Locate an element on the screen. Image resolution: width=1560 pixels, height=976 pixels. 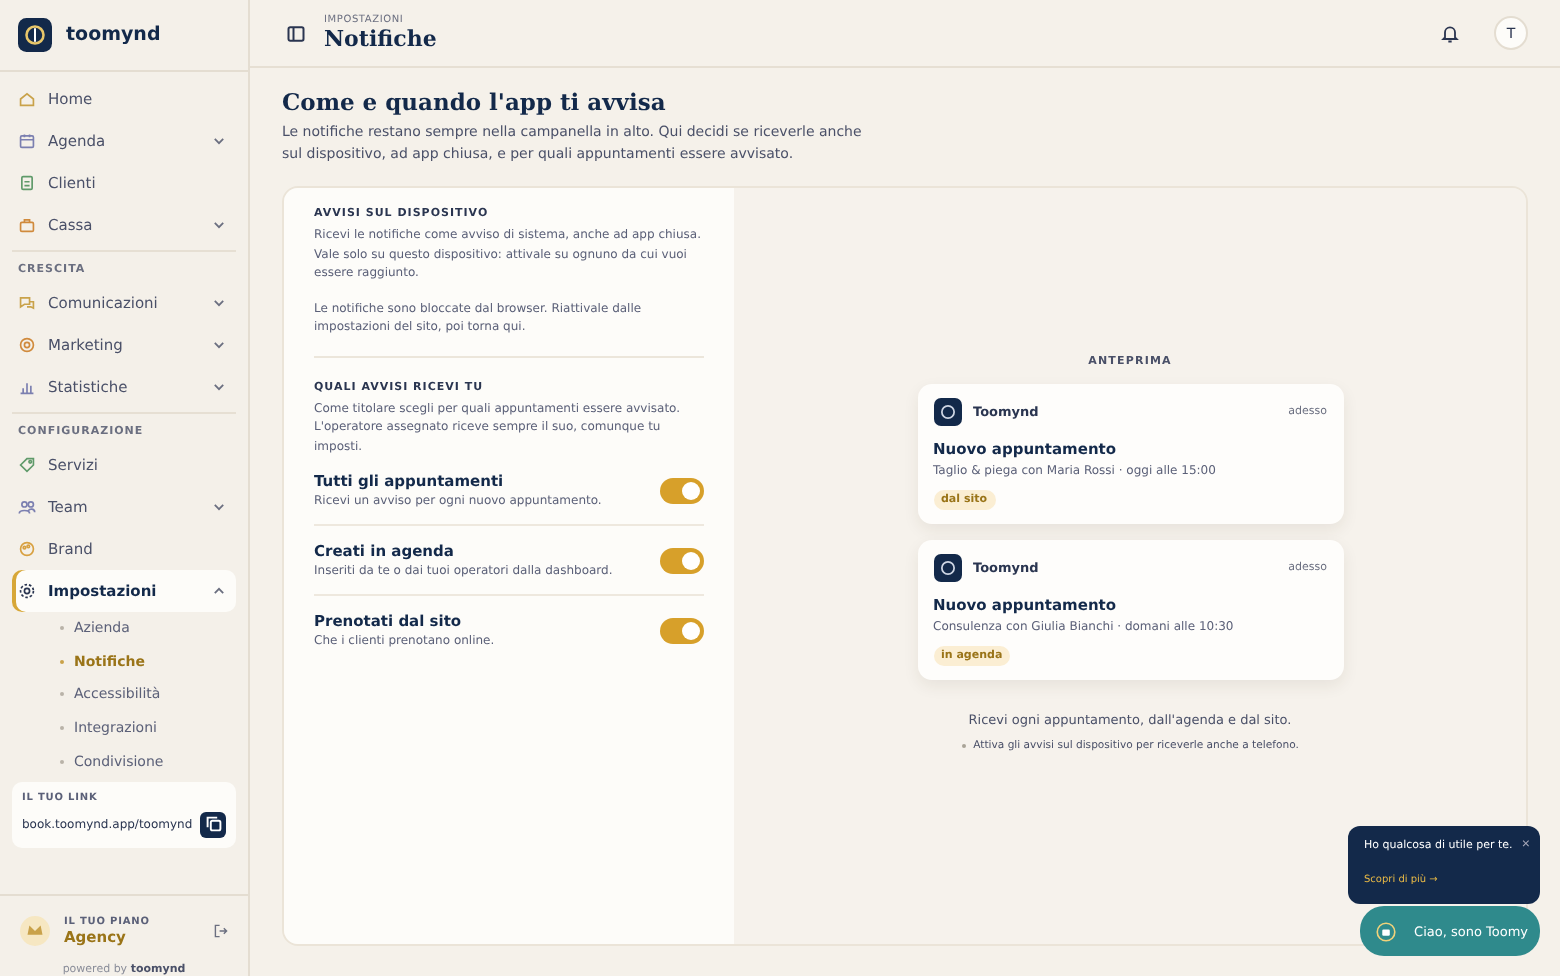
brand-name: toomynd is located at coordinates (113, 35).